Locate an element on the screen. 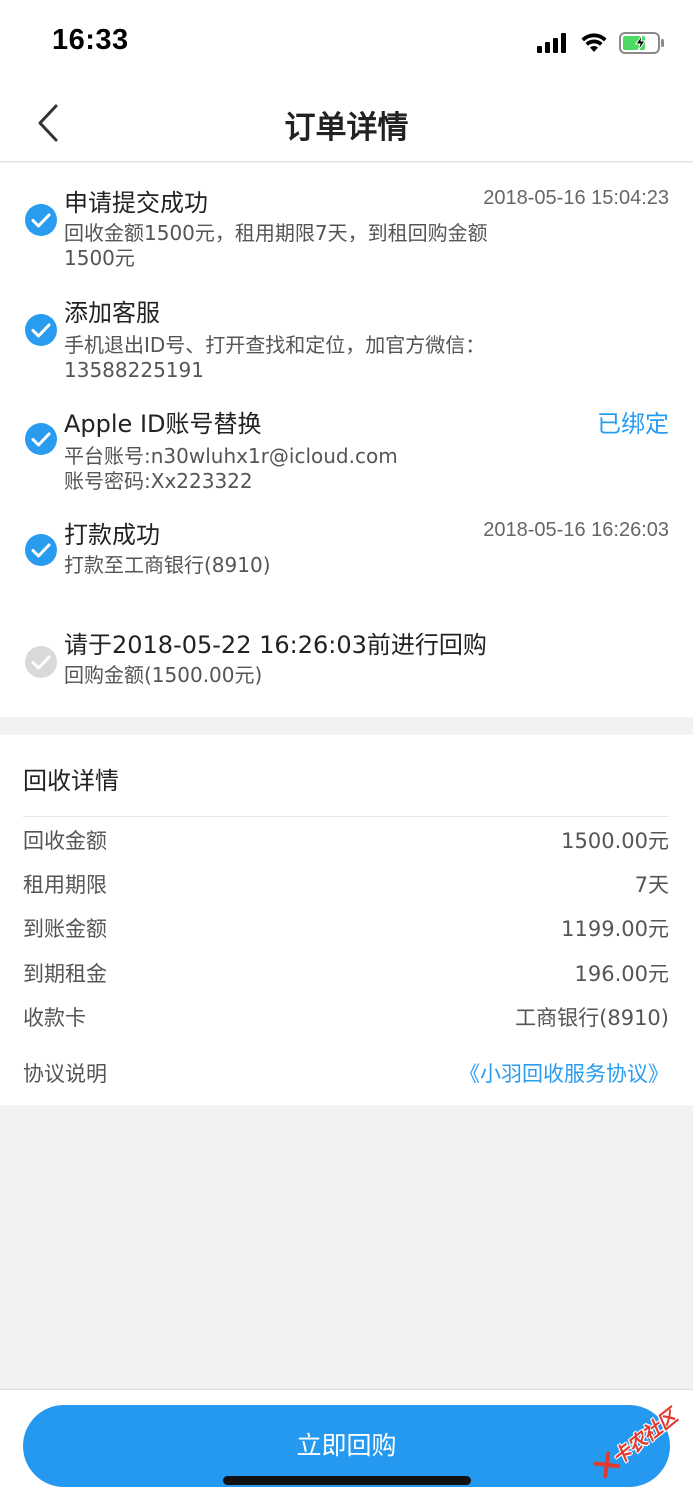  wifi-icon is located at coordinates (594, 42).